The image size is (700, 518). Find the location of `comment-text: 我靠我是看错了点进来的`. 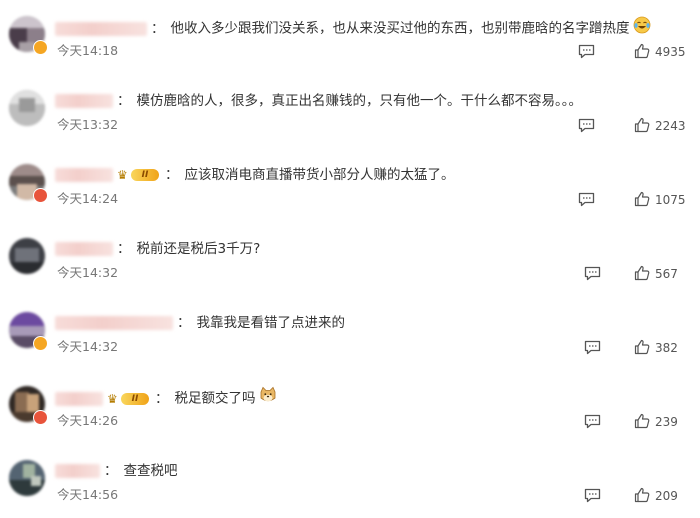

comment-text: 我靠我是看错了点进来的 is located at coordinates (271, 323).